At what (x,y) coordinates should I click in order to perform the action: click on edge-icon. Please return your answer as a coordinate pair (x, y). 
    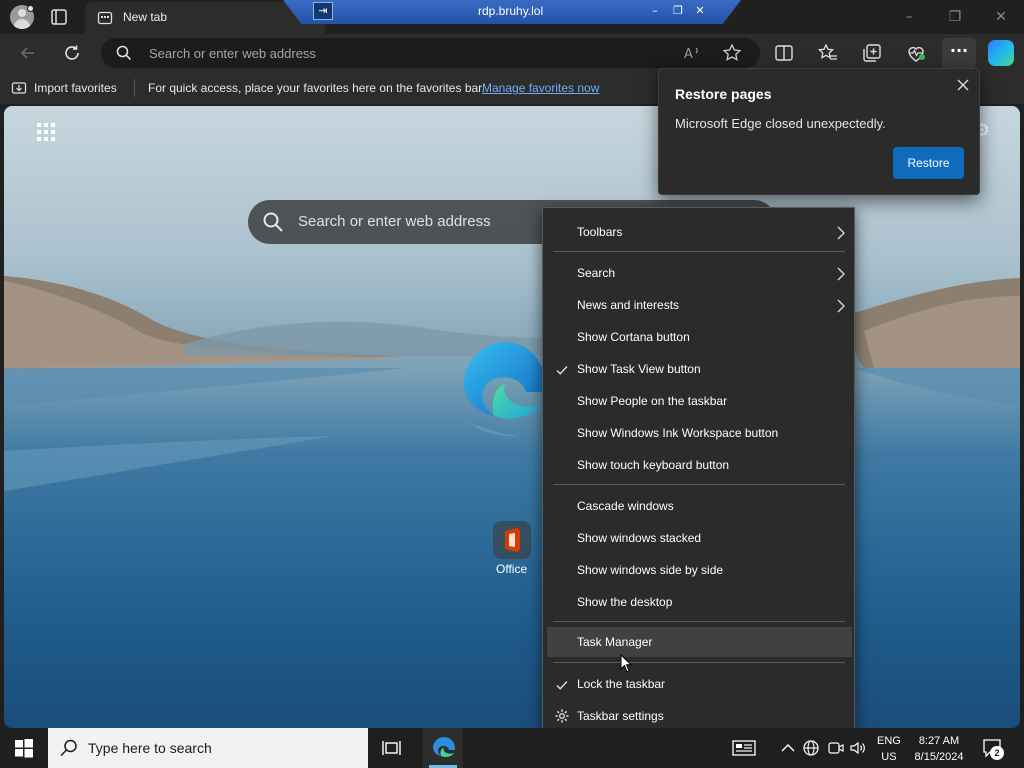
    Looking at the image, I should click on (444, 748).